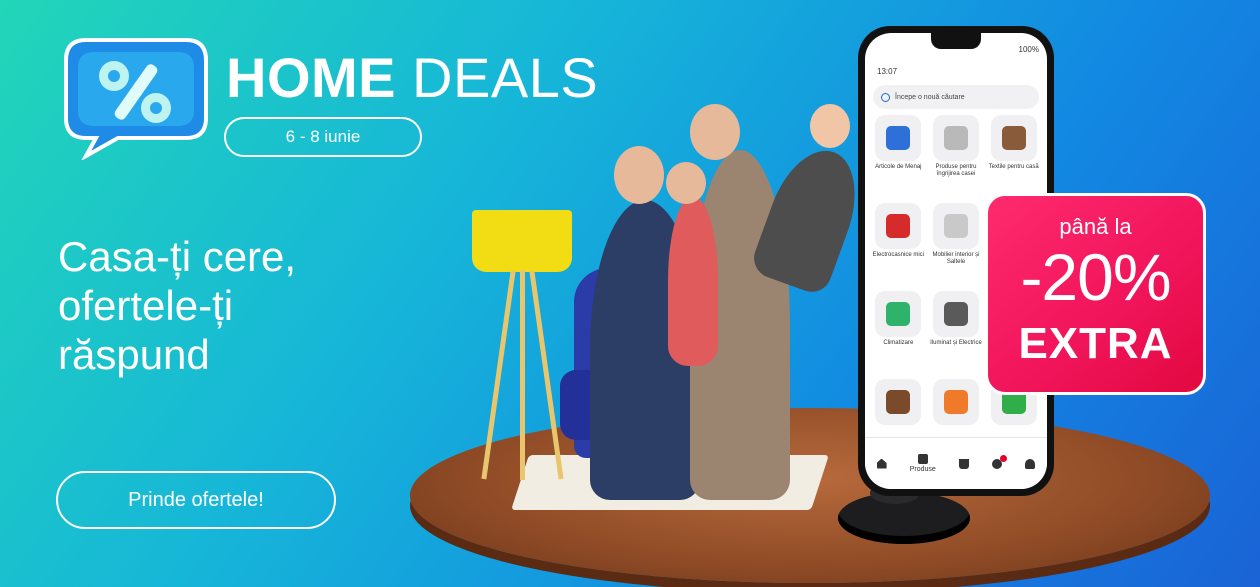 The image size is (1260, 587). I want to click on category-tile: Electrocasnice mici, so click(898, 245).